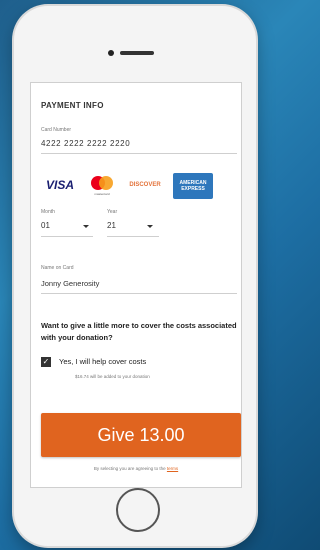 The height and width of the screenshot is (550, 320). What do you see at coordinates (70, 283) in the screenshot?
I see `name-on-card-input: Jonny Generosity` at bounding box center [70, 283].